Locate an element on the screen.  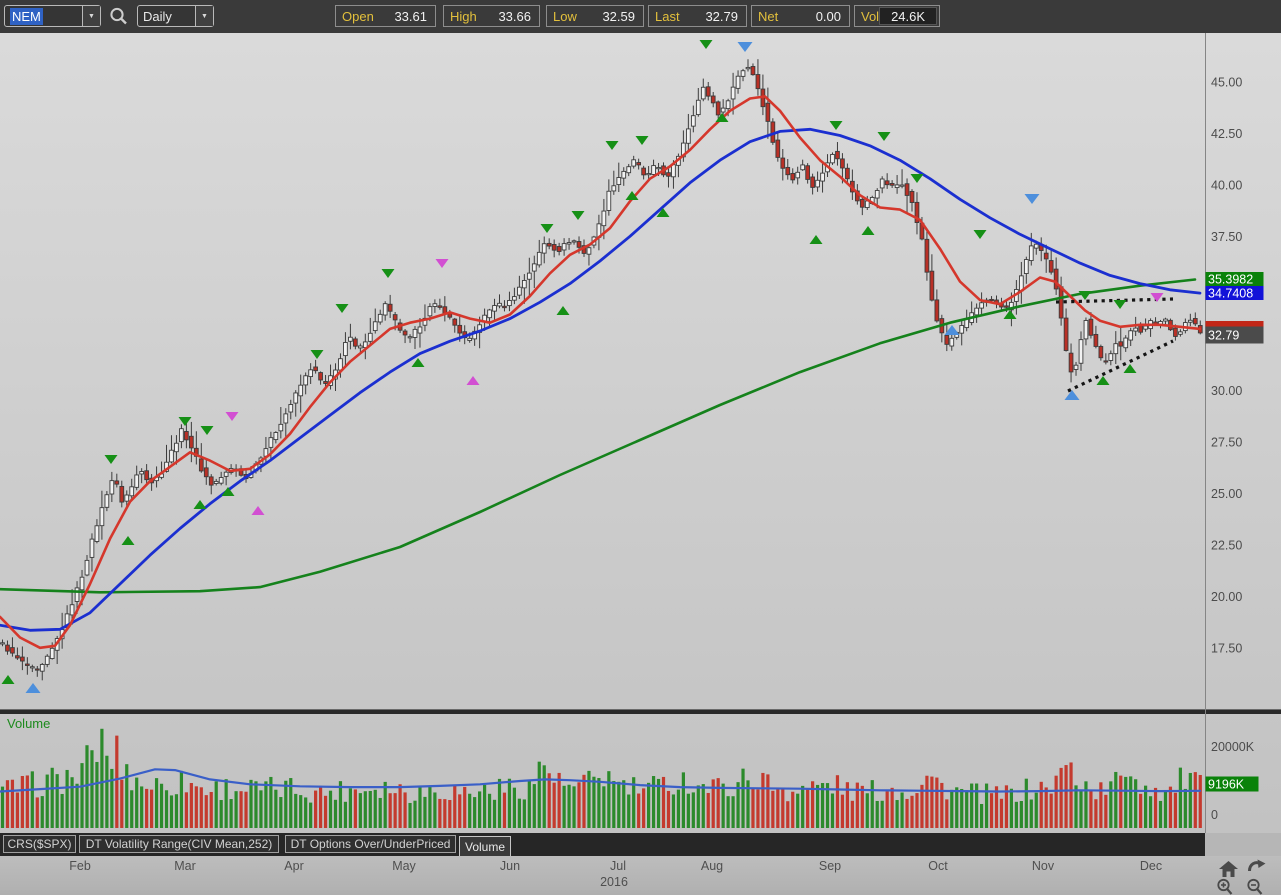
undo-icon is located at coordinates (1257, 865).